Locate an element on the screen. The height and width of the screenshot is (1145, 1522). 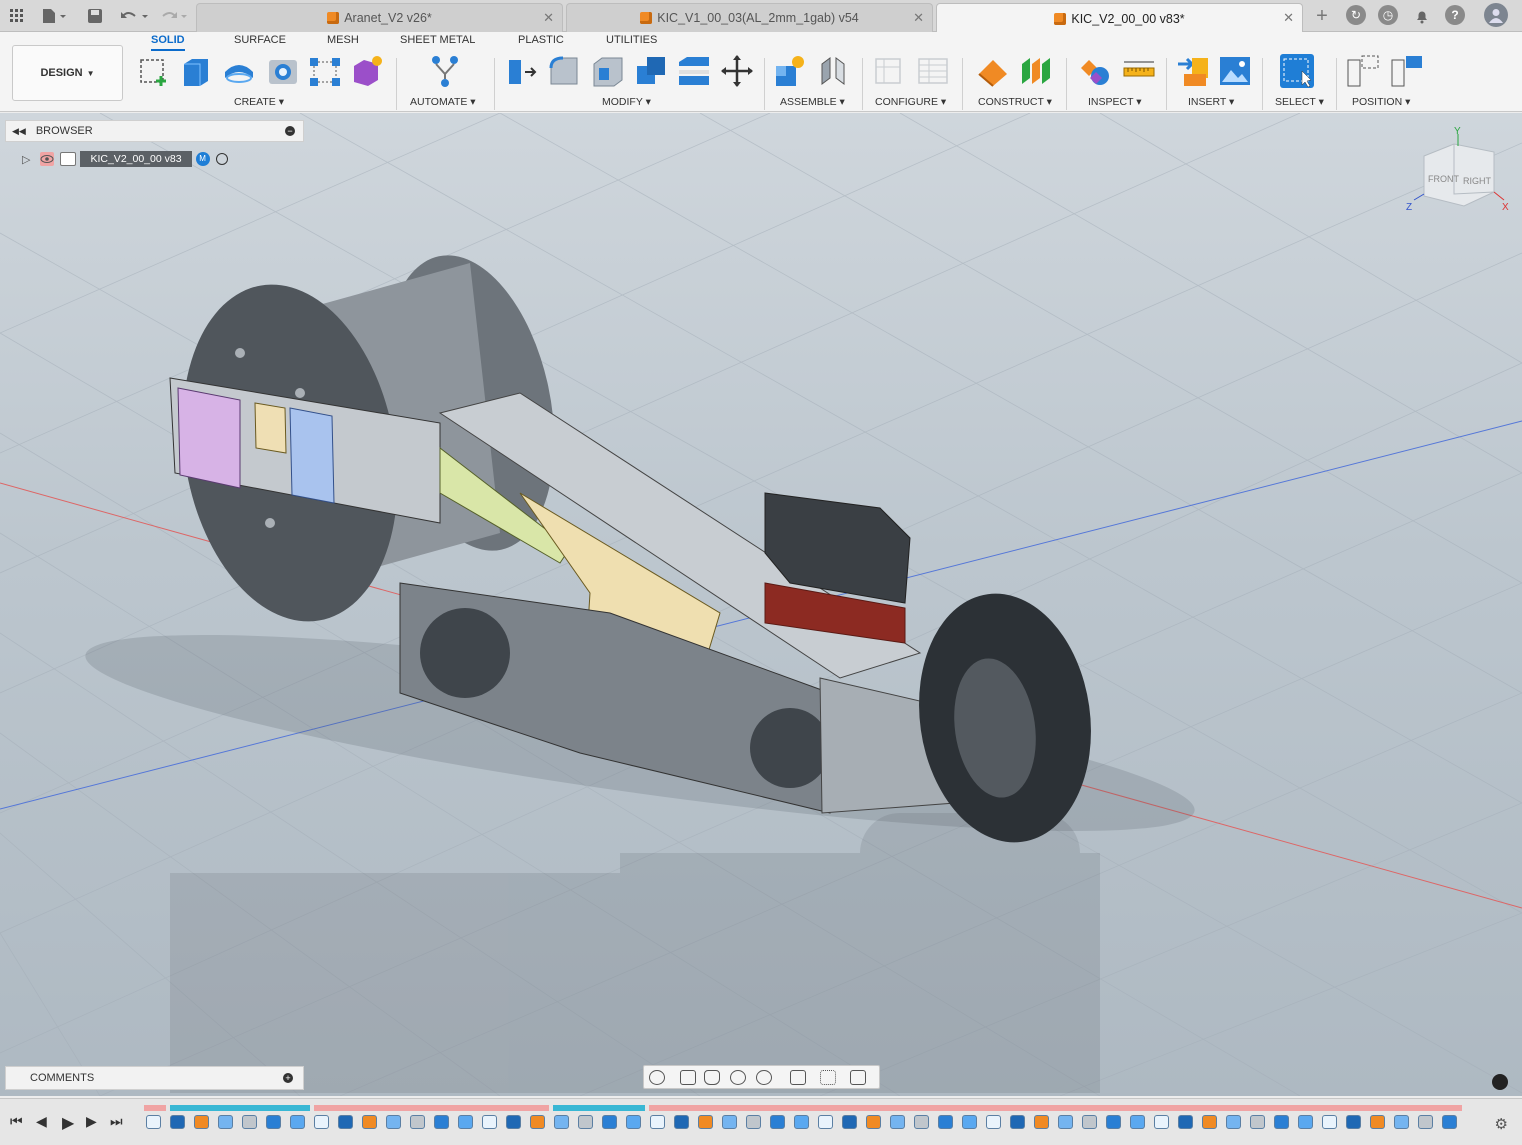
zoom-icon is located at coordinates (738, 1077).